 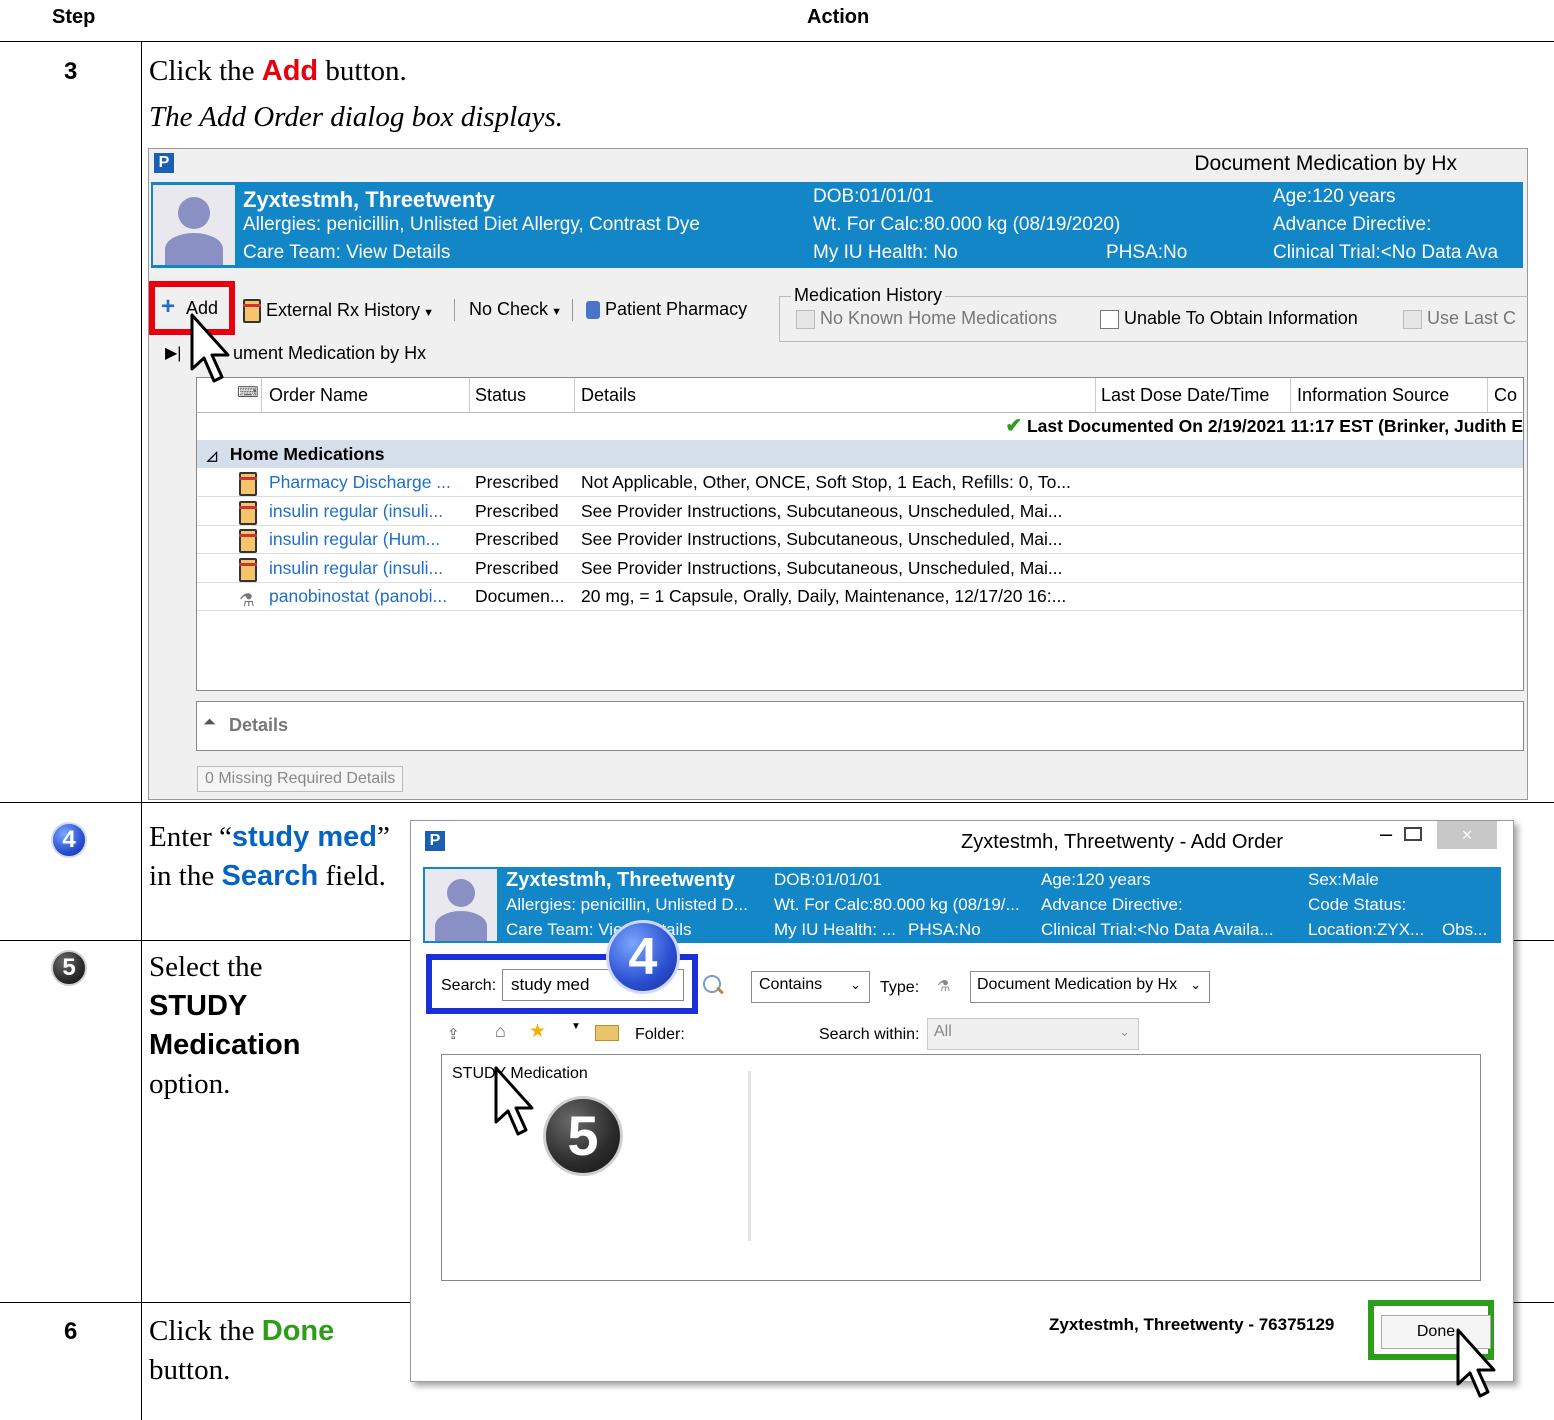 I want to click on close-icon: ×, so click(x=1467, y=835).